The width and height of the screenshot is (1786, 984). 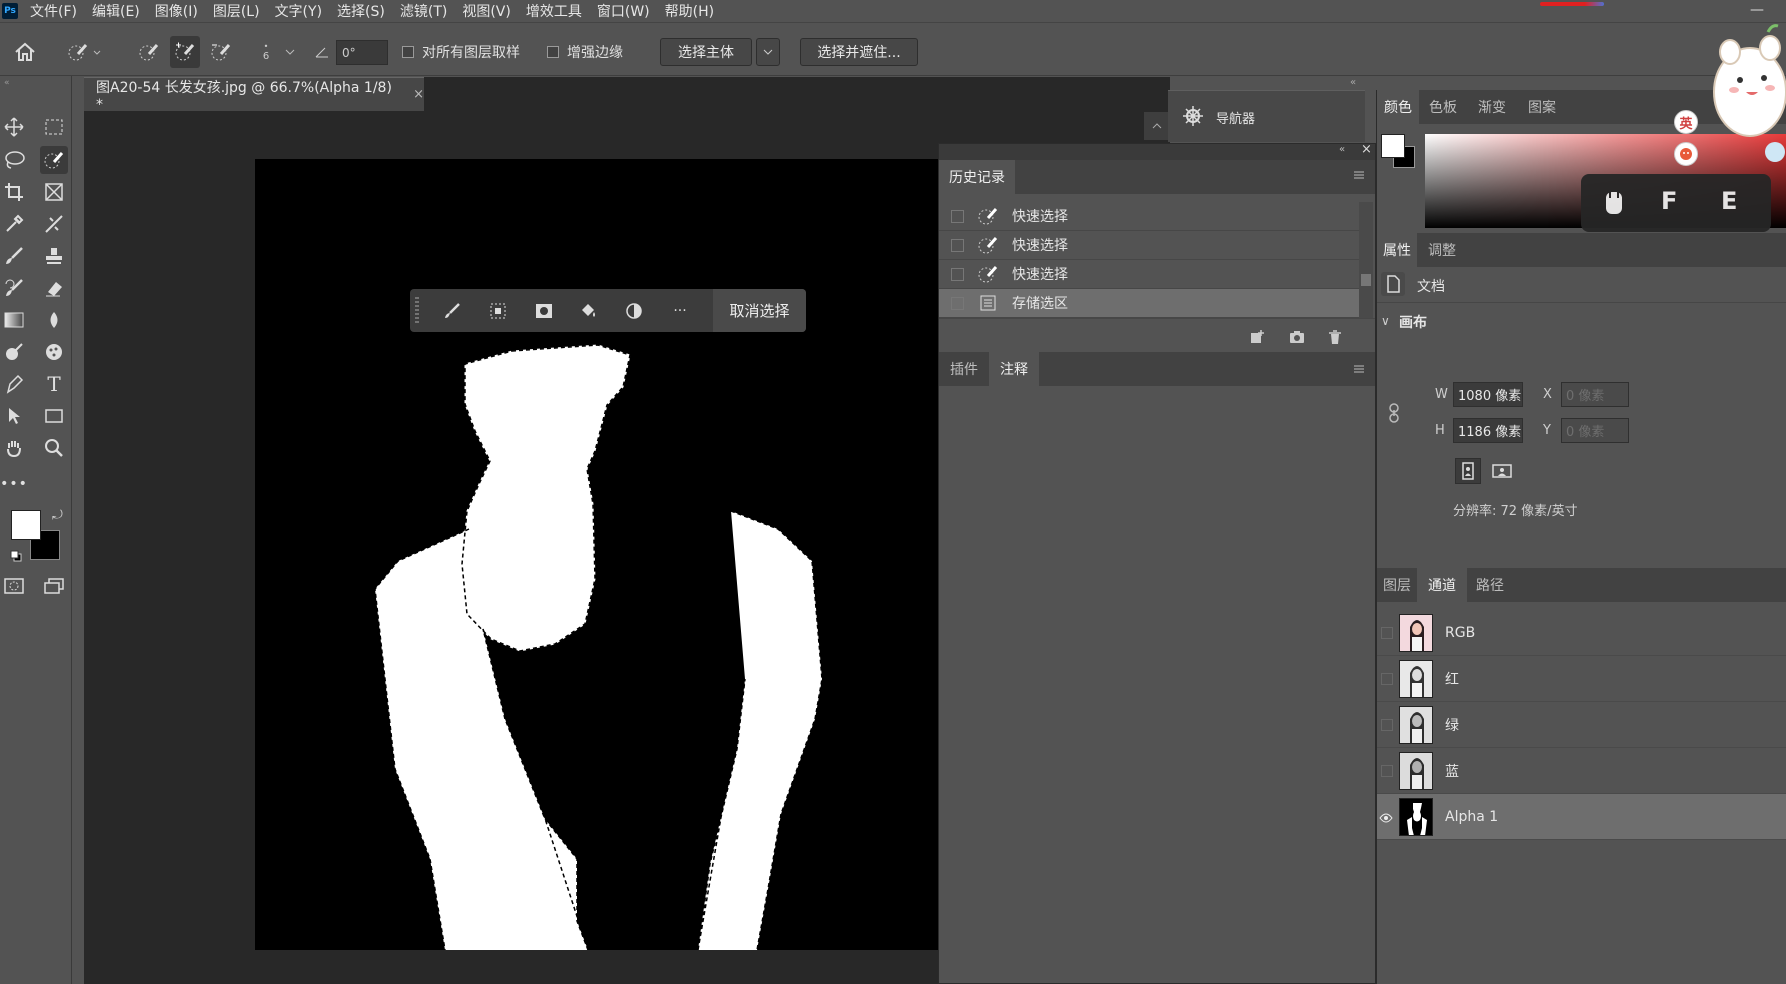 I want to click on tab-history: 历史记录, so click(x=977, y=177).